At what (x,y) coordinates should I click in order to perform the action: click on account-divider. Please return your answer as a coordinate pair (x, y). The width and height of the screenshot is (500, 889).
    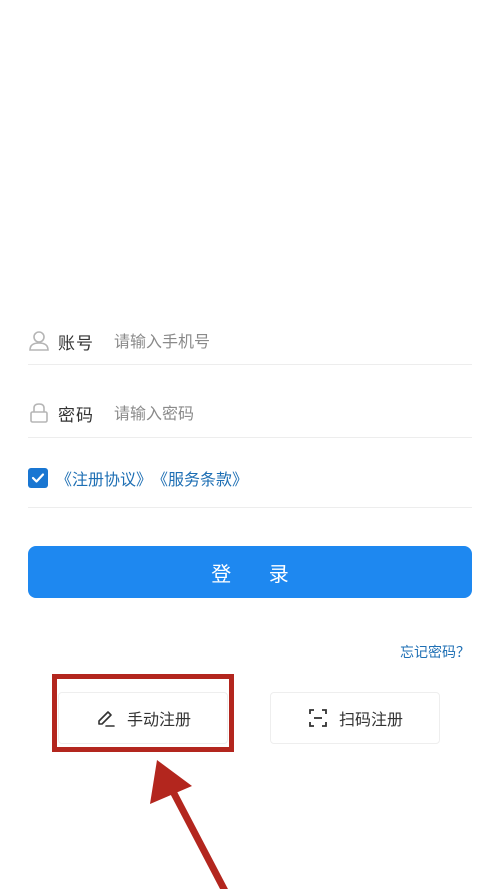
    Looking at the image, I should click on (250, 364).